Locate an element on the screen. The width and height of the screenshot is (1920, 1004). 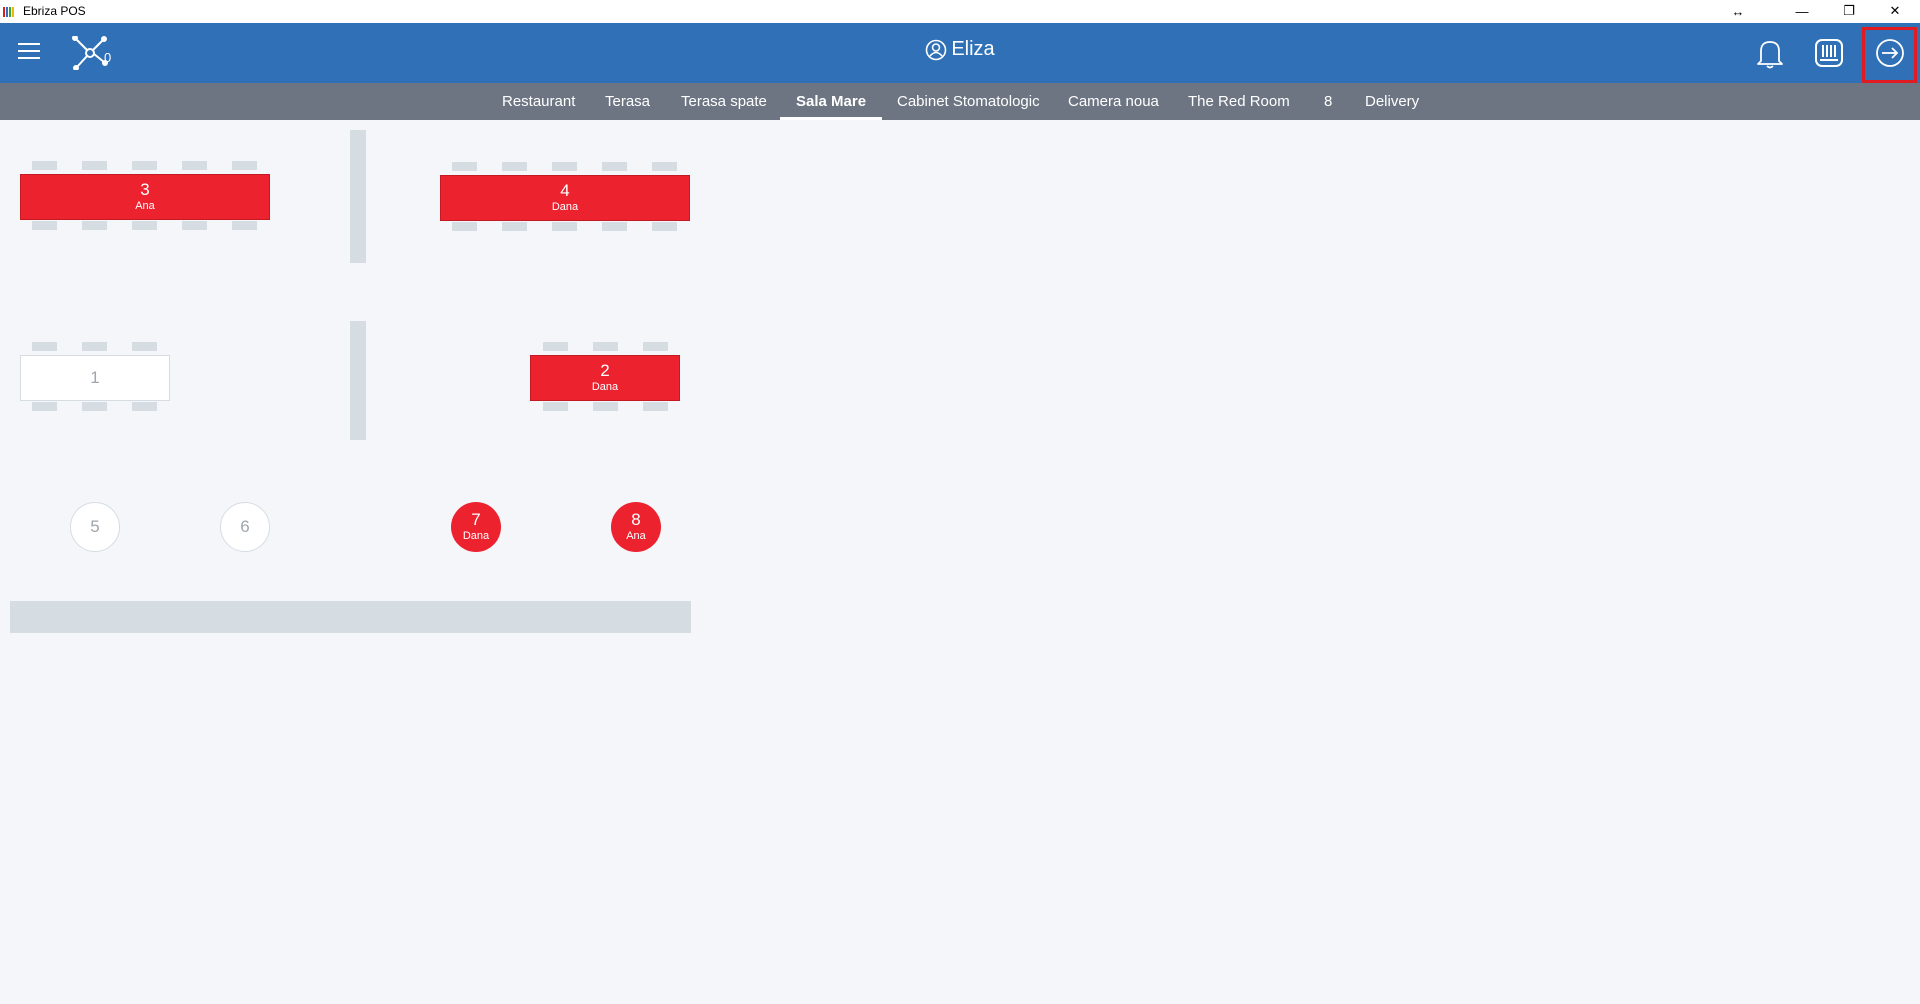
user-button: Eliza is located at coordinates (960, 49).